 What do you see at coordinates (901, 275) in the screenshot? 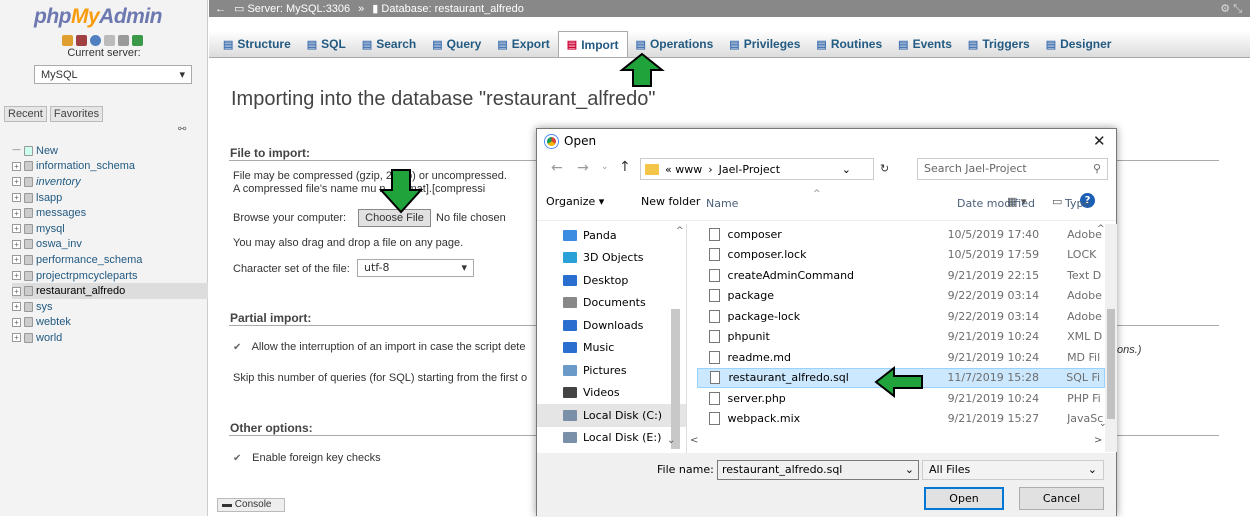
I see `file-row: createAdminCommand 9/21/2019 22:15 Text D` at bounding box center [901, 275].